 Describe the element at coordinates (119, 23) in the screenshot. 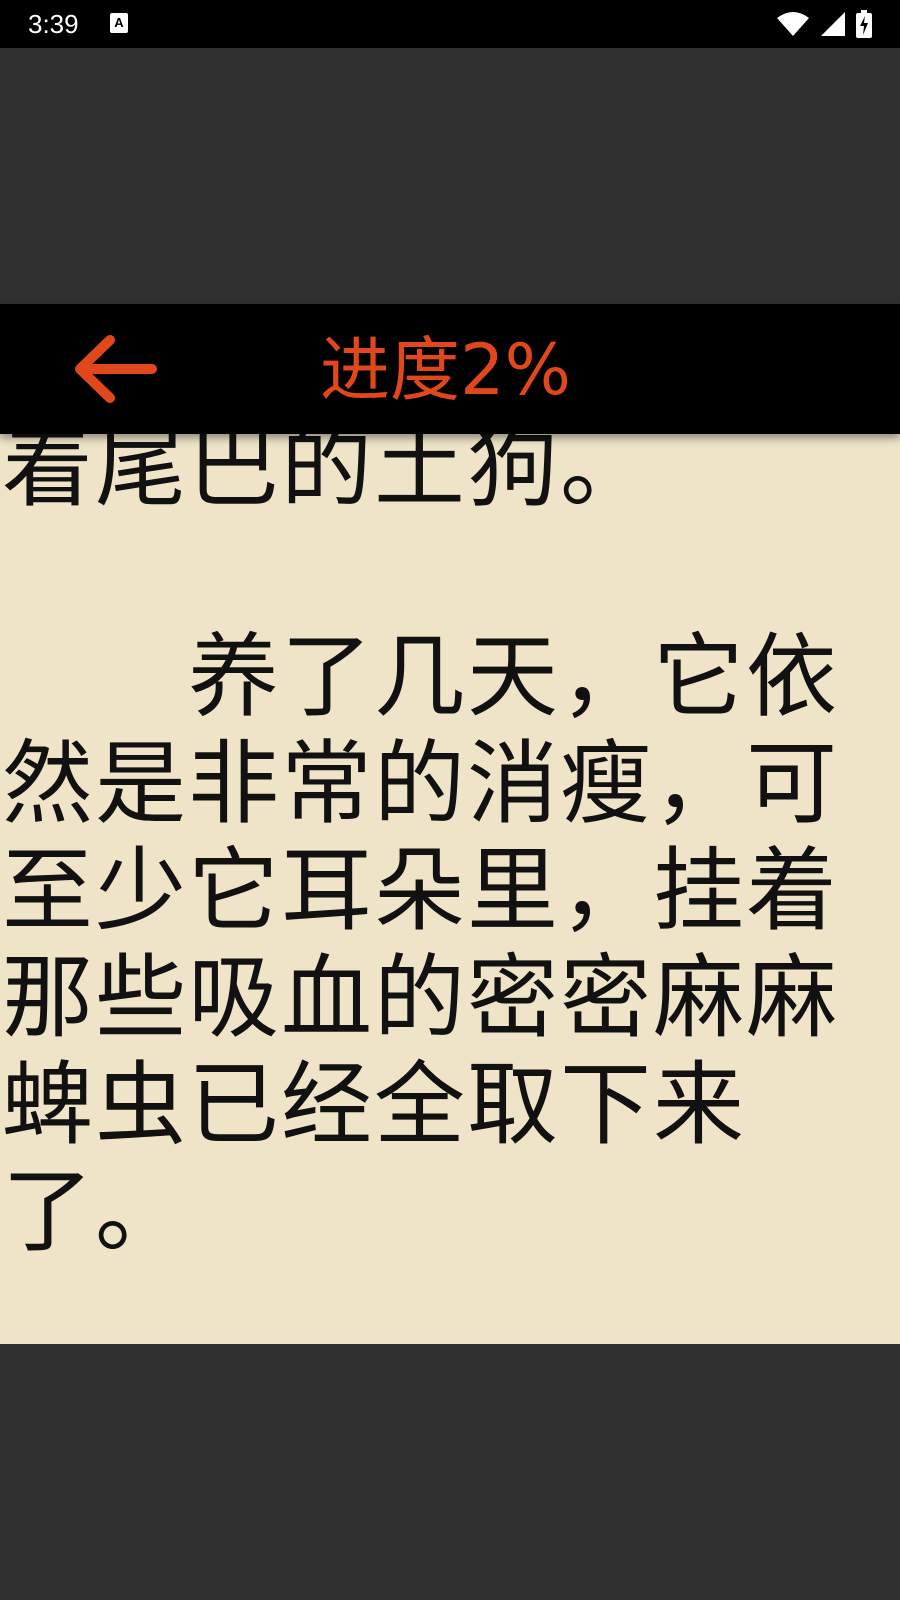

I see `a-icon: A` at that location.